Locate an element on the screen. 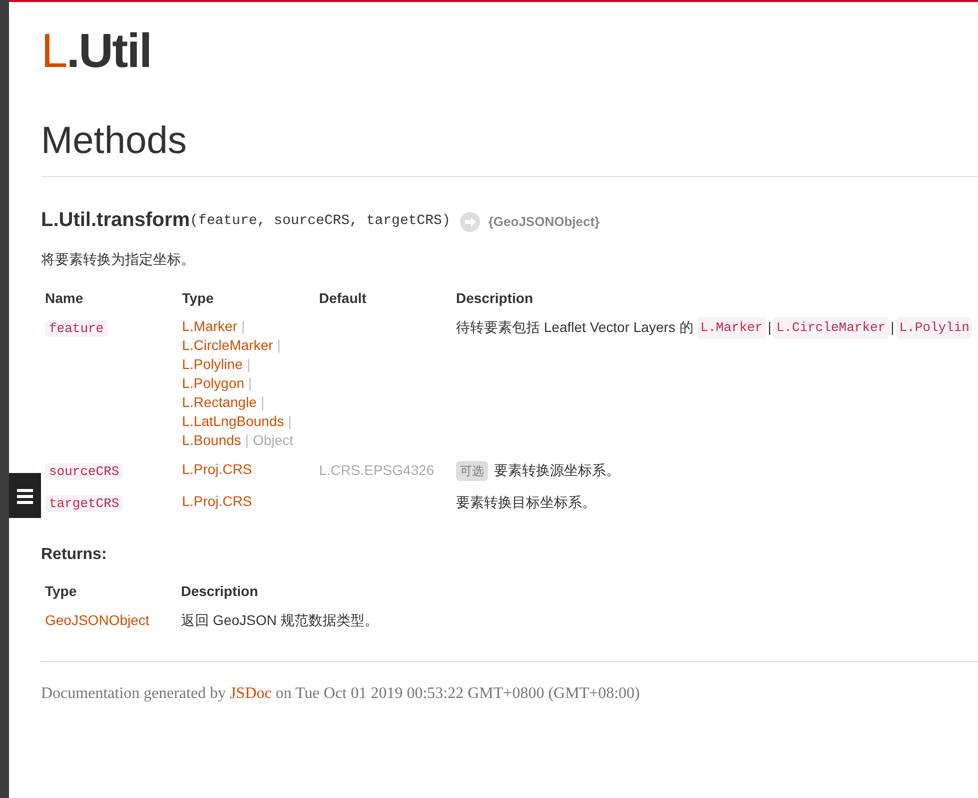  optional-badge: 可选 is located at coordinates (472, 470).